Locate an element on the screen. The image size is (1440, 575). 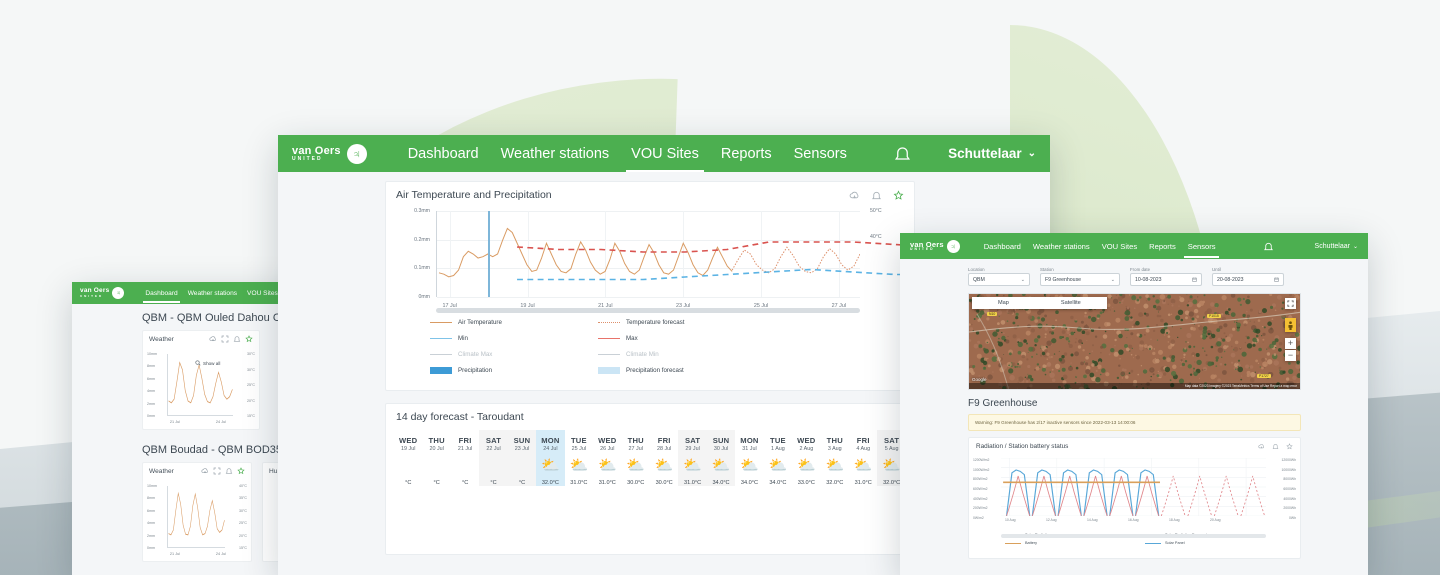
forecast-temperature: °C is located at coordinates (408, 483).